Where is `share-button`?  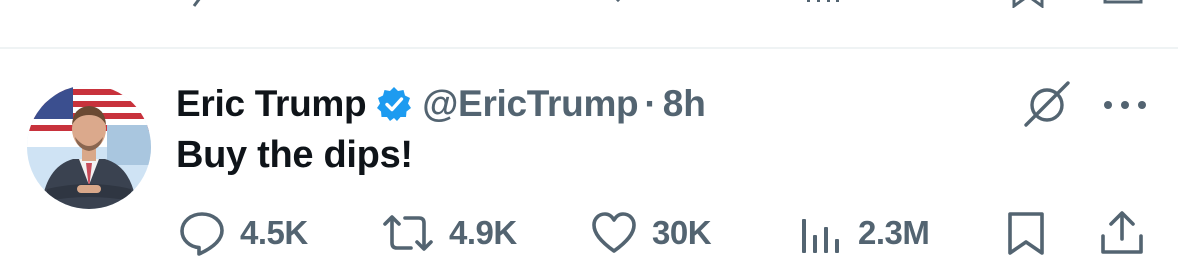 share-button is located at coordinates (1122, 233).